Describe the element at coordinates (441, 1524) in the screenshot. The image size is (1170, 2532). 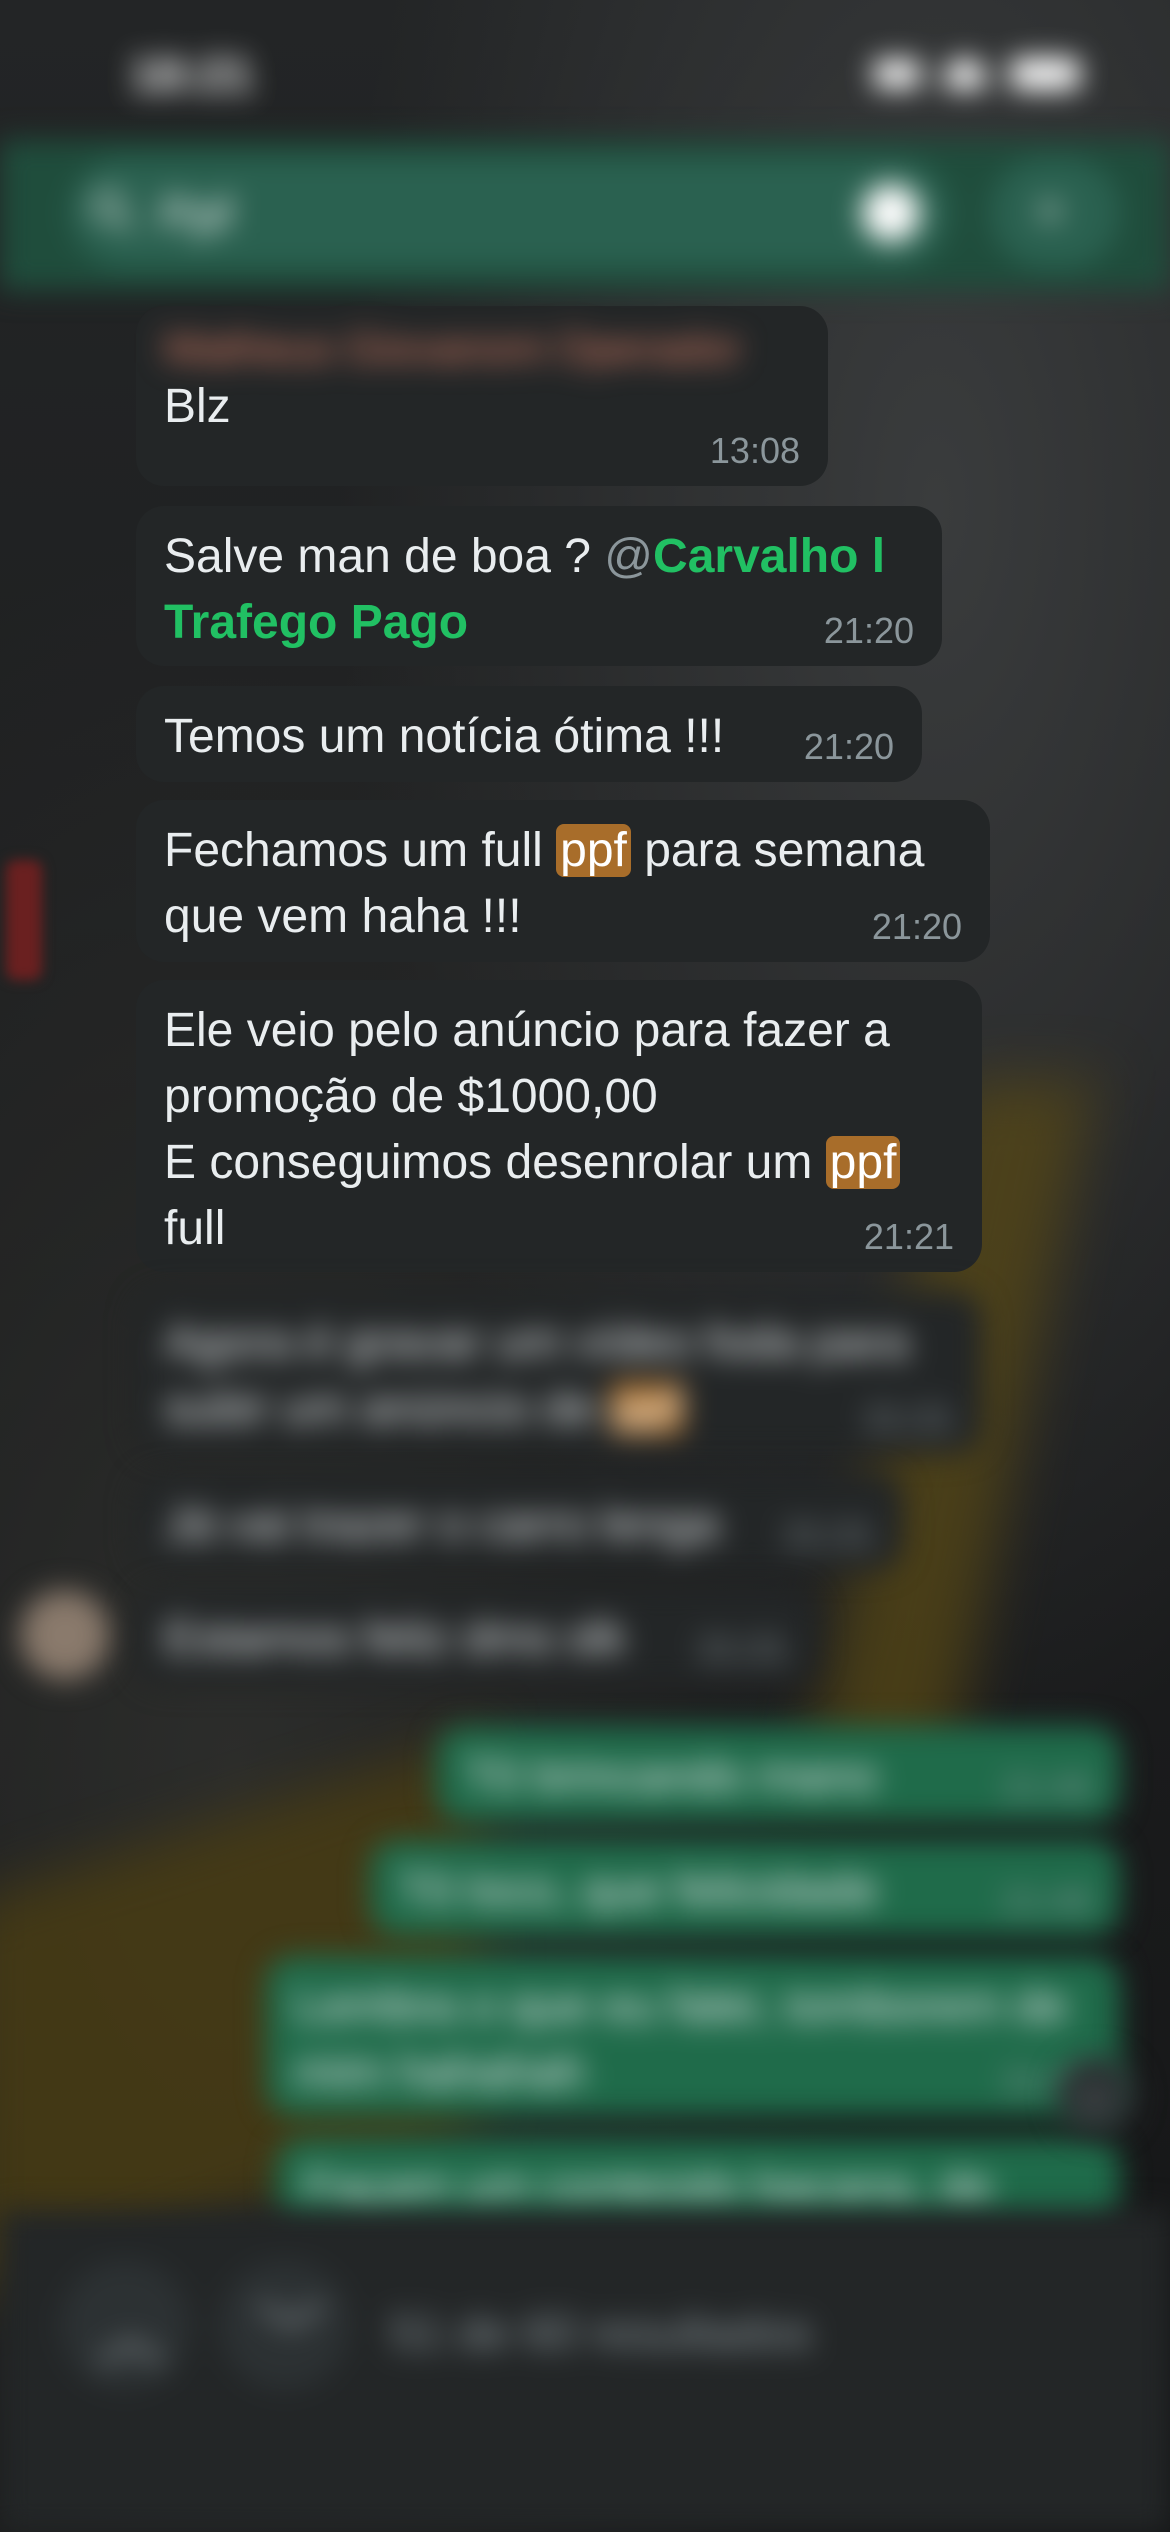
I see `message-text: Já vai trazer o carro lenga` at that location.